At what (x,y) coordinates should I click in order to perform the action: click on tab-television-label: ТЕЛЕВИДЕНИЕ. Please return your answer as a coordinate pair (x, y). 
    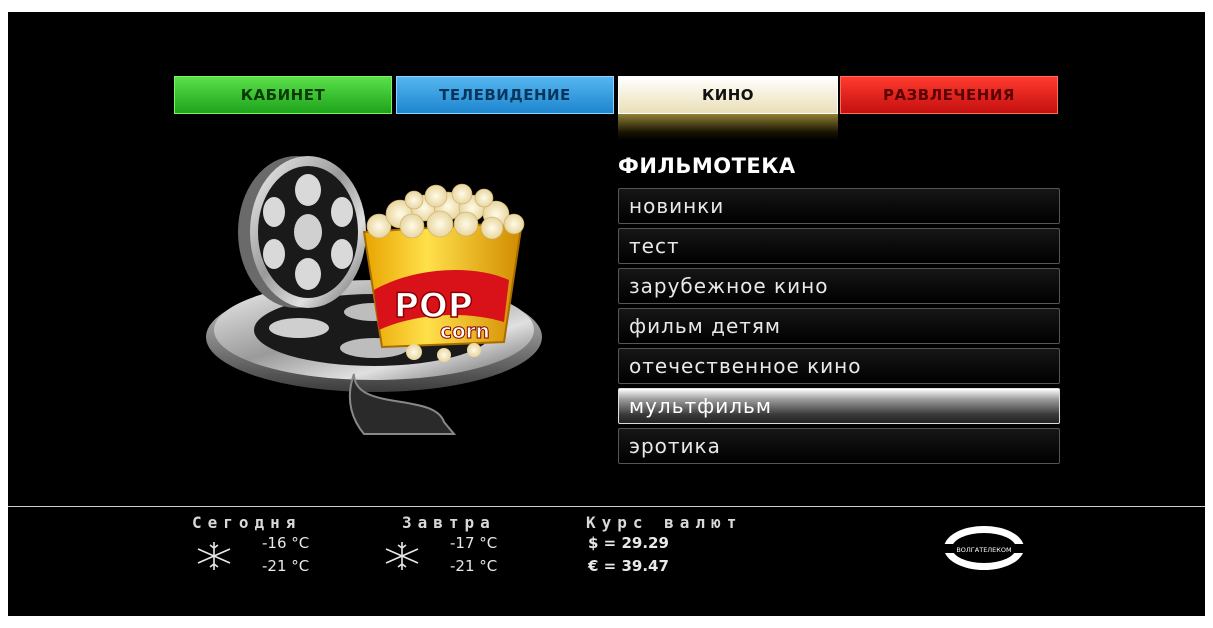
    Looking at the image, I should click on (505, 95).